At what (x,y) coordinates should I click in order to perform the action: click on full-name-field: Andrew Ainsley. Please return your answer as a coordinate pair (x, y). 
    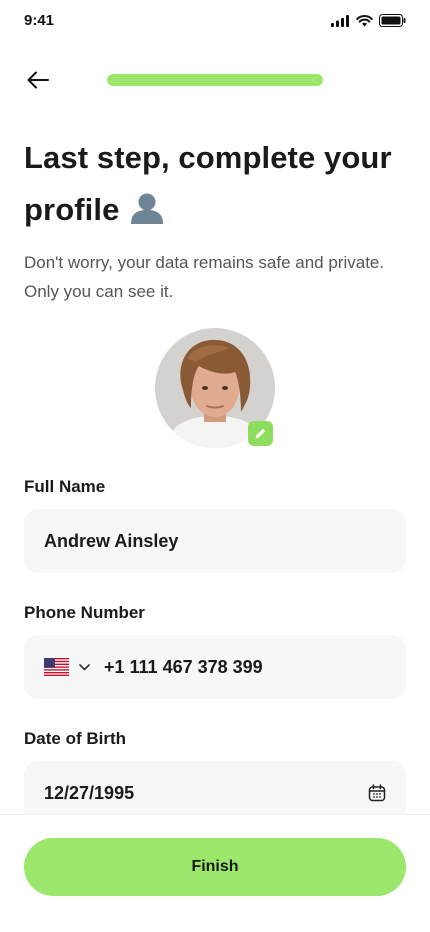
    Looking at the image, I should click on (215, 541).